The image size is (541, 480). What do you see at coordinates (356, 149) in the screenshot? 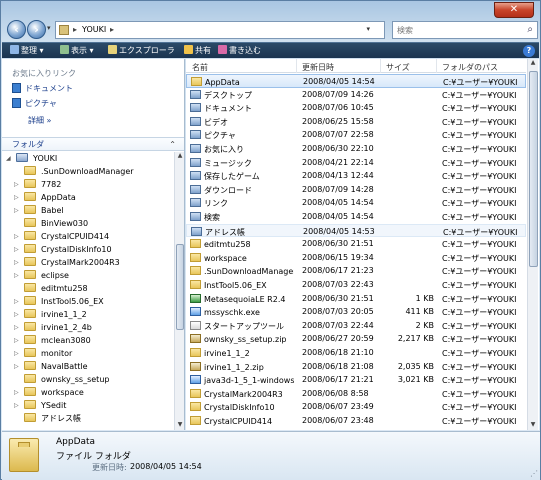
I see `file-row: お気に入り 2008/06/30 22:10 C:¥ユーザー¥YOUKI` at bounding box center [356, 149].